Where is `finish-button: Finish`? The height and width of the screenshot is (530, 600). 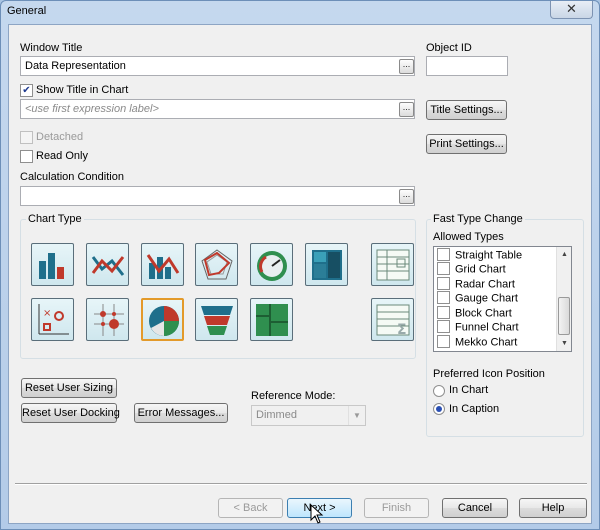 finish-button: Finish is located at coordinates (396, 508).